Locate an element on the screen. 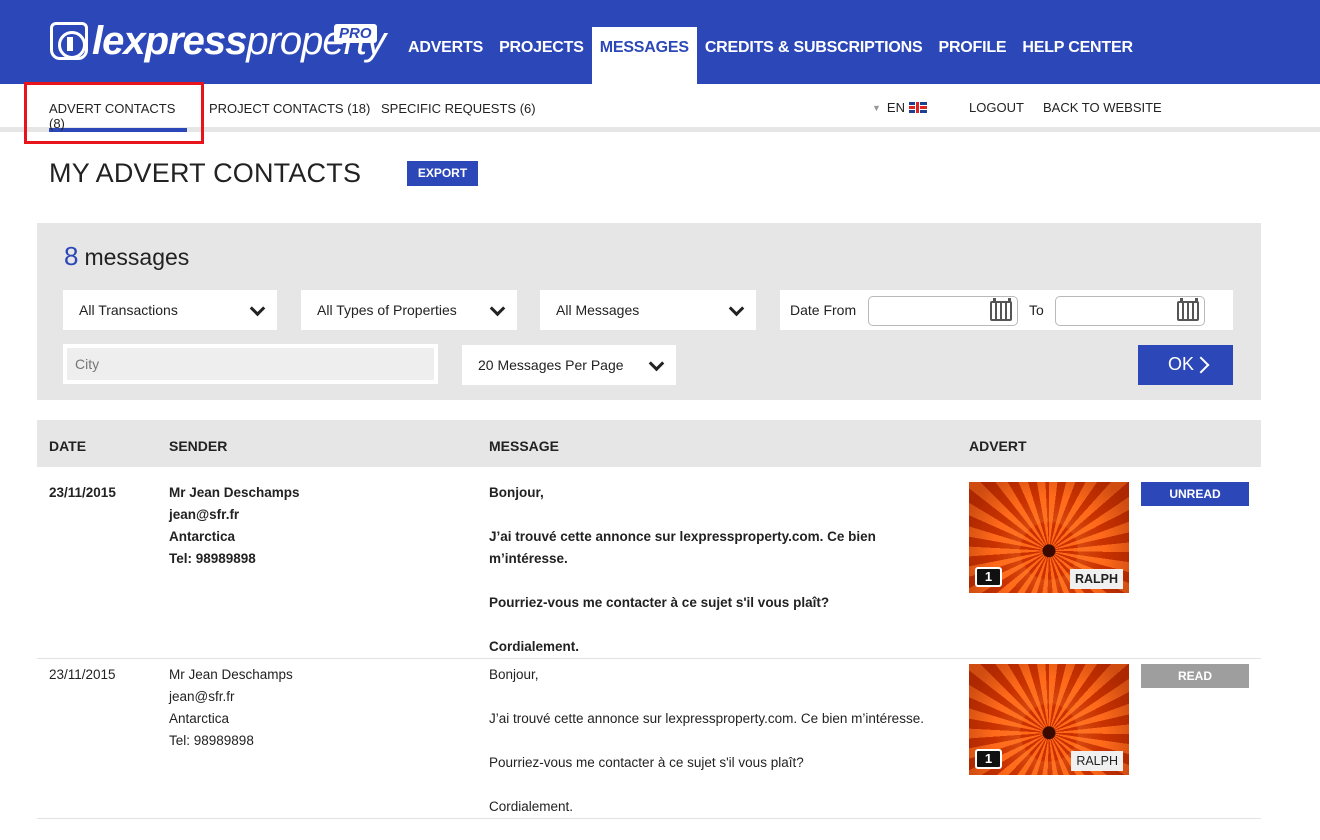  language-selector: ▼ EN is located at coordinates (899, 107).